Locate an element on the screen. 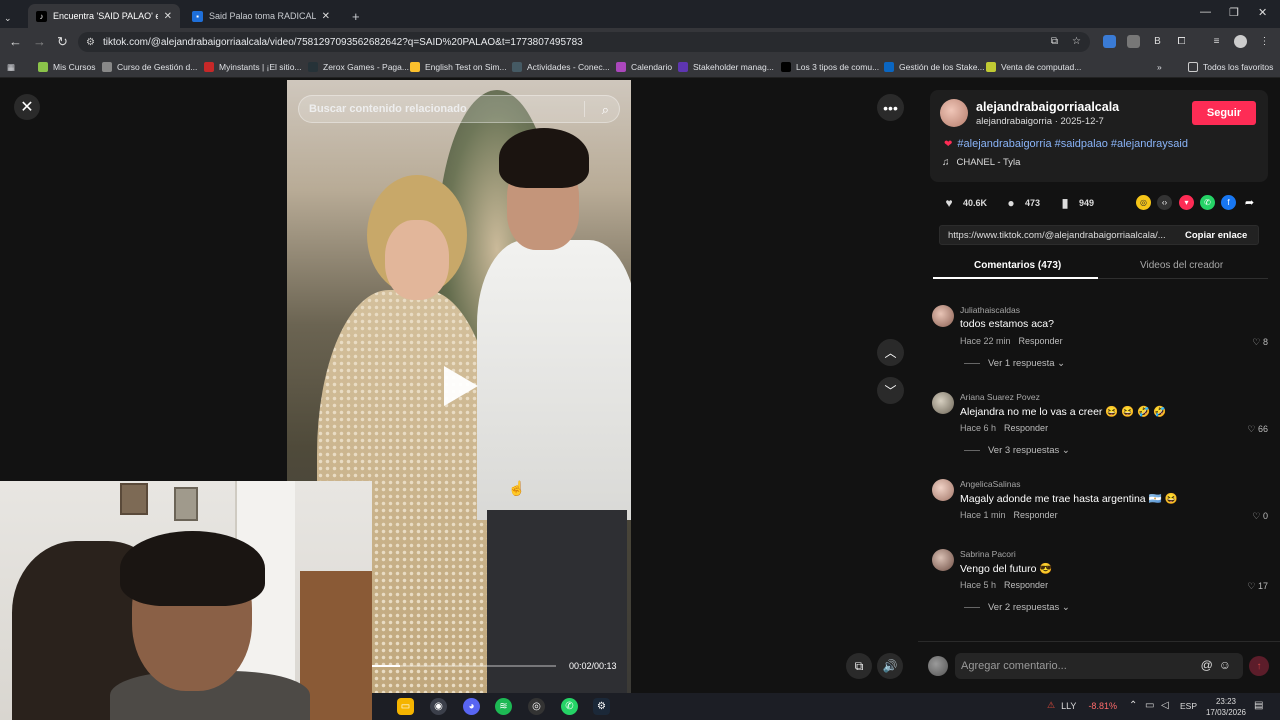  author-avatar is located at coordinates (954, 113).